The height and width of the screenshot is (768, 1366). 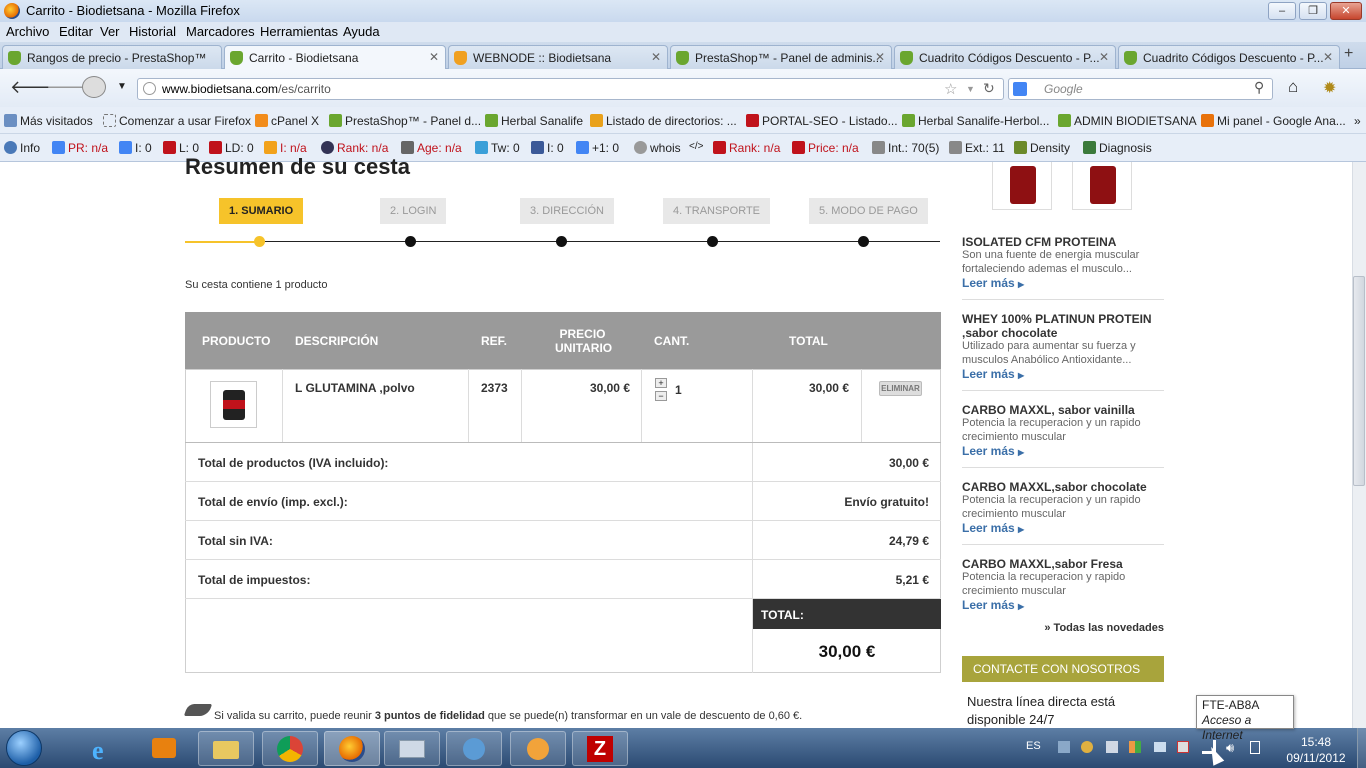 What do you see at coordinates (696, 146) in the screenshot?
I see `source-code-icon: </>` at bounding box center [696, 146].